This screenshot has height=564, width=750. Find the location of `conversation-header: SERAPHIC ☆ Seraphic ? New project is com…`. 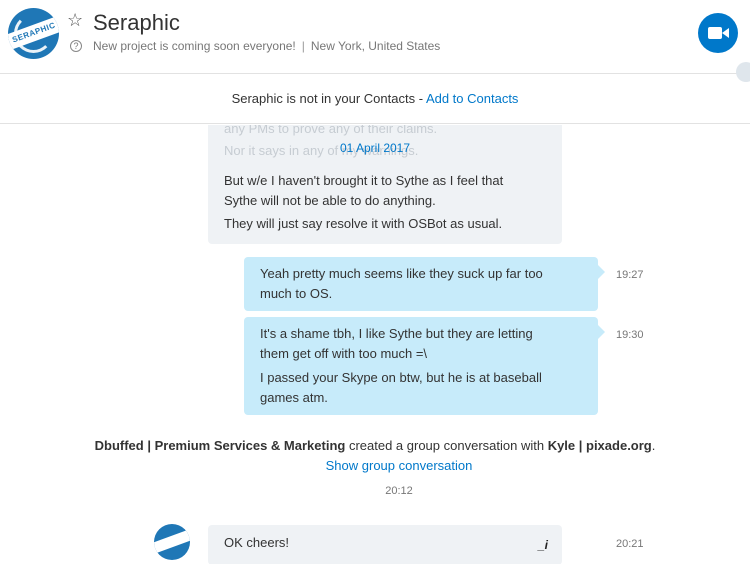

conversation-header: SERAPHIC ☆ Seraphic ? New project is com… is located at coordinates (375, 41).